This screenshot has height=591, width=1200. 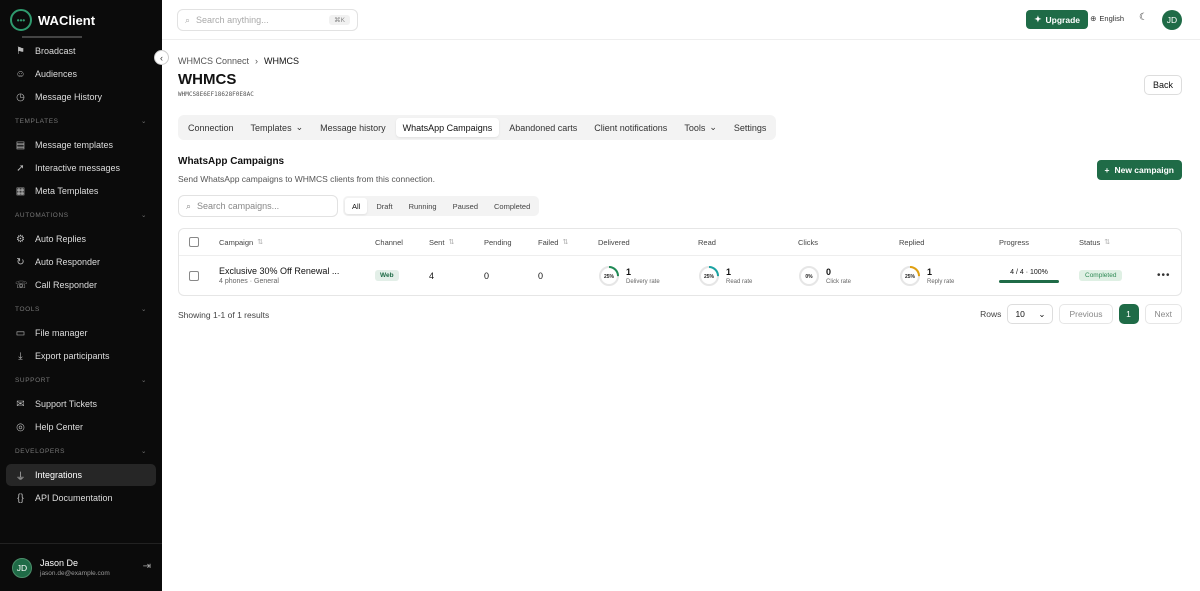 What do you see at coordinates (20, 262) in the screenshot?
I see `auto-responder-icon: ↻` at bounding box center [20, 262].